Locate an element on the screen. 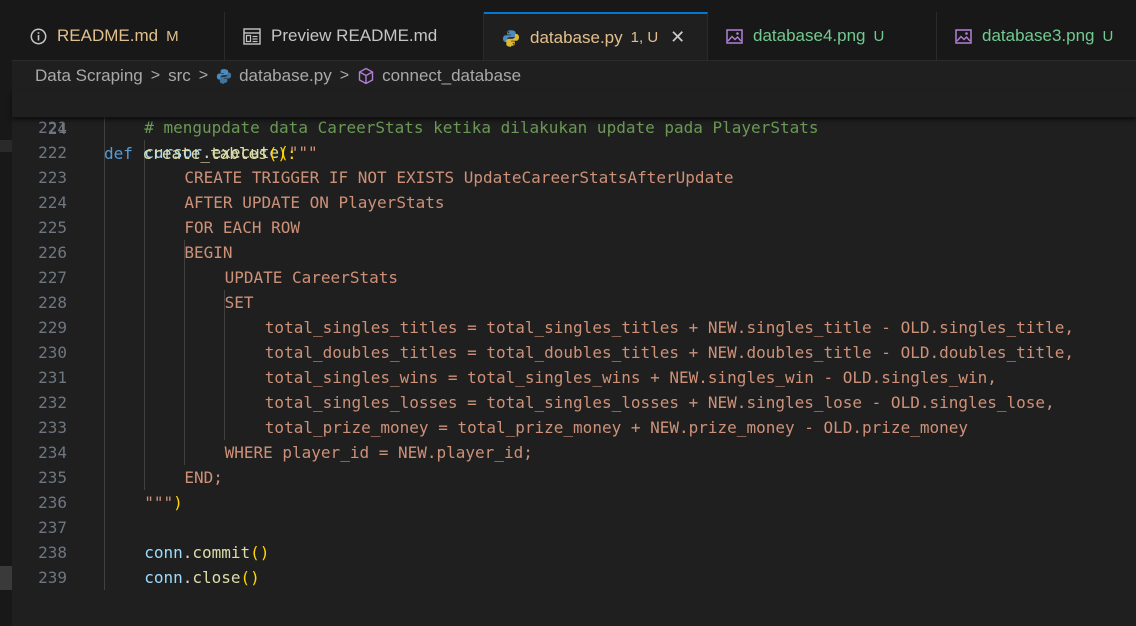 The width and height of the screenshot is (1136, 626). breadcrumb-item-src: src is located at coordinates (179, 76).